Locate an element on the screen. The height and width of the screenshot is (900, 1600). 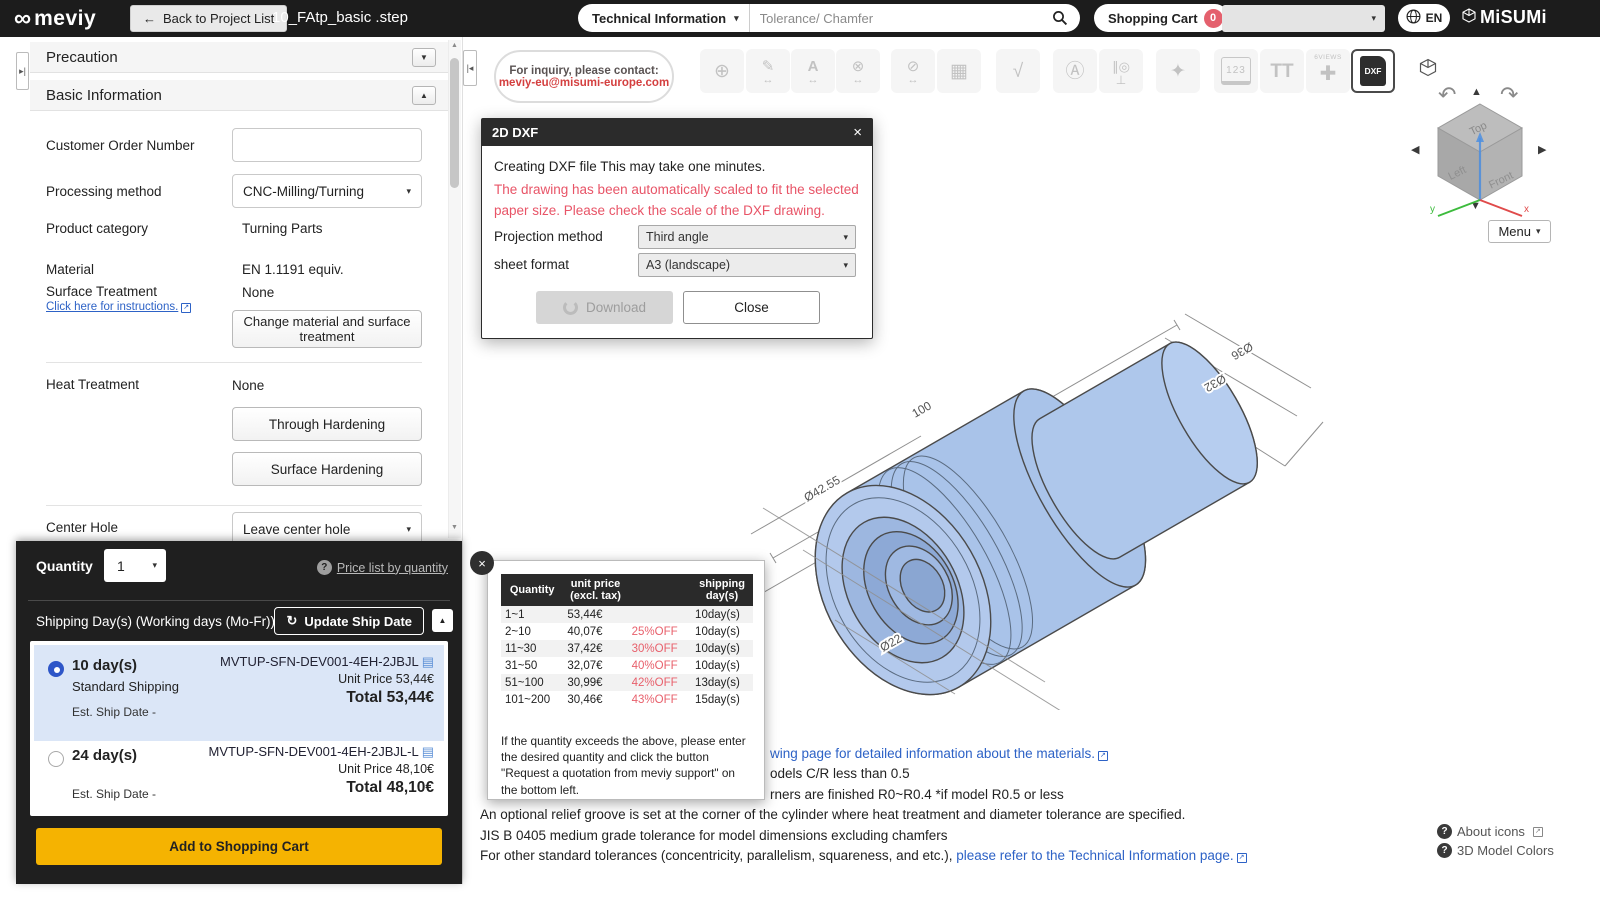
center-hole-label: Center Hole is located at coordinates (82, 527).